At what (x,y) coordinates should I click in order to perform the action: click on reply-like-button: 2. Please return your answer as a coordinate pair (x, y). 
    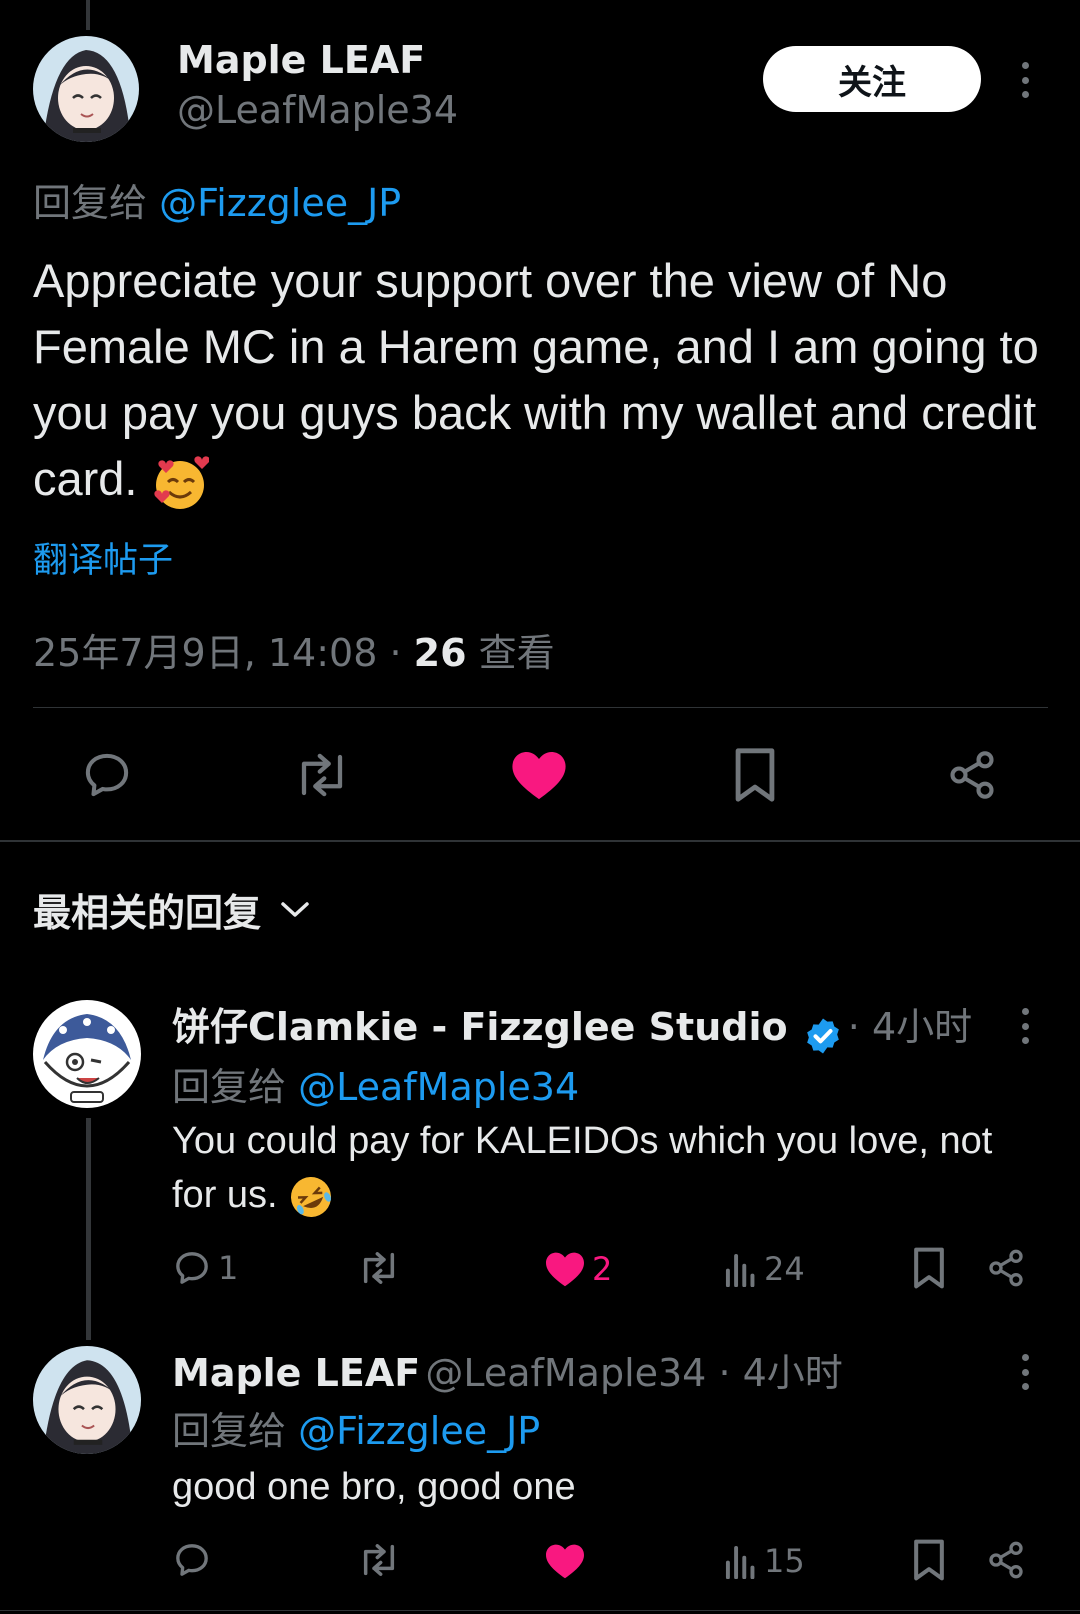
    Looking at the image, I should click on (578, 1269).